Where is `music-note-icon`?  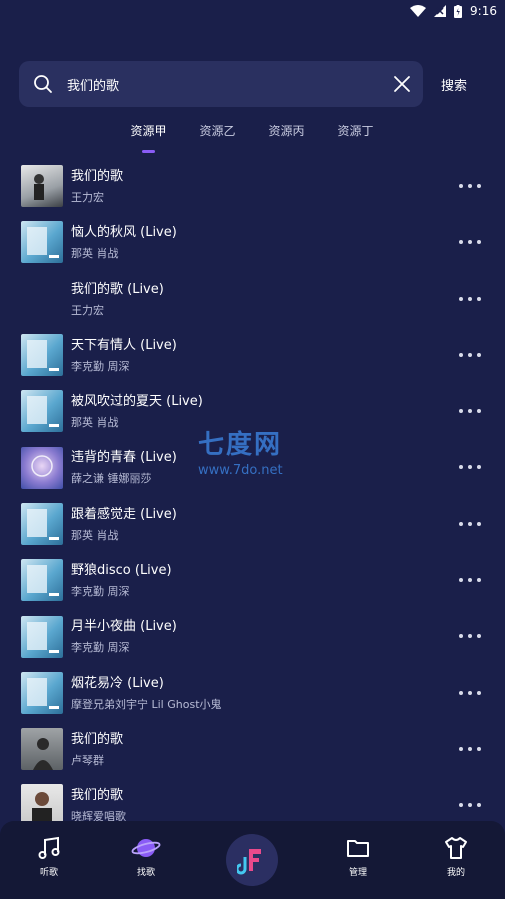
music-note-icon is located at coordinates (49, 847).